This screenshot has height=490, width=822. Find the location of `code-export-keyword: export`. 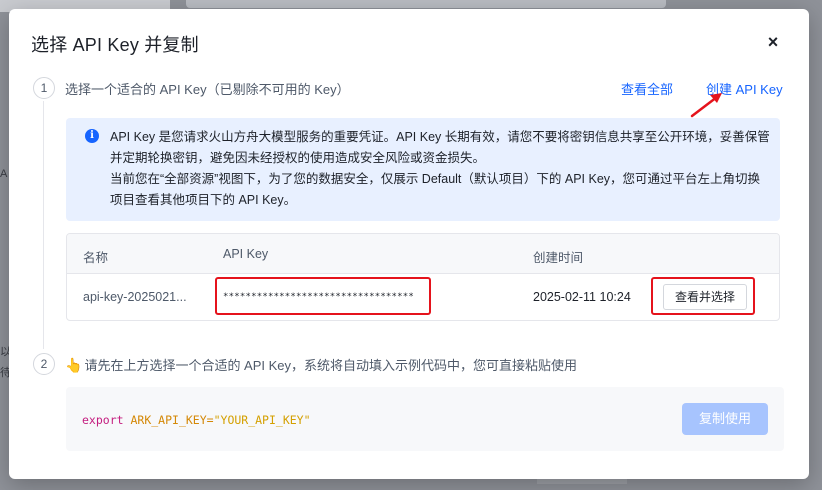

code-export-keyword: export is located at coordinates (103, 420).